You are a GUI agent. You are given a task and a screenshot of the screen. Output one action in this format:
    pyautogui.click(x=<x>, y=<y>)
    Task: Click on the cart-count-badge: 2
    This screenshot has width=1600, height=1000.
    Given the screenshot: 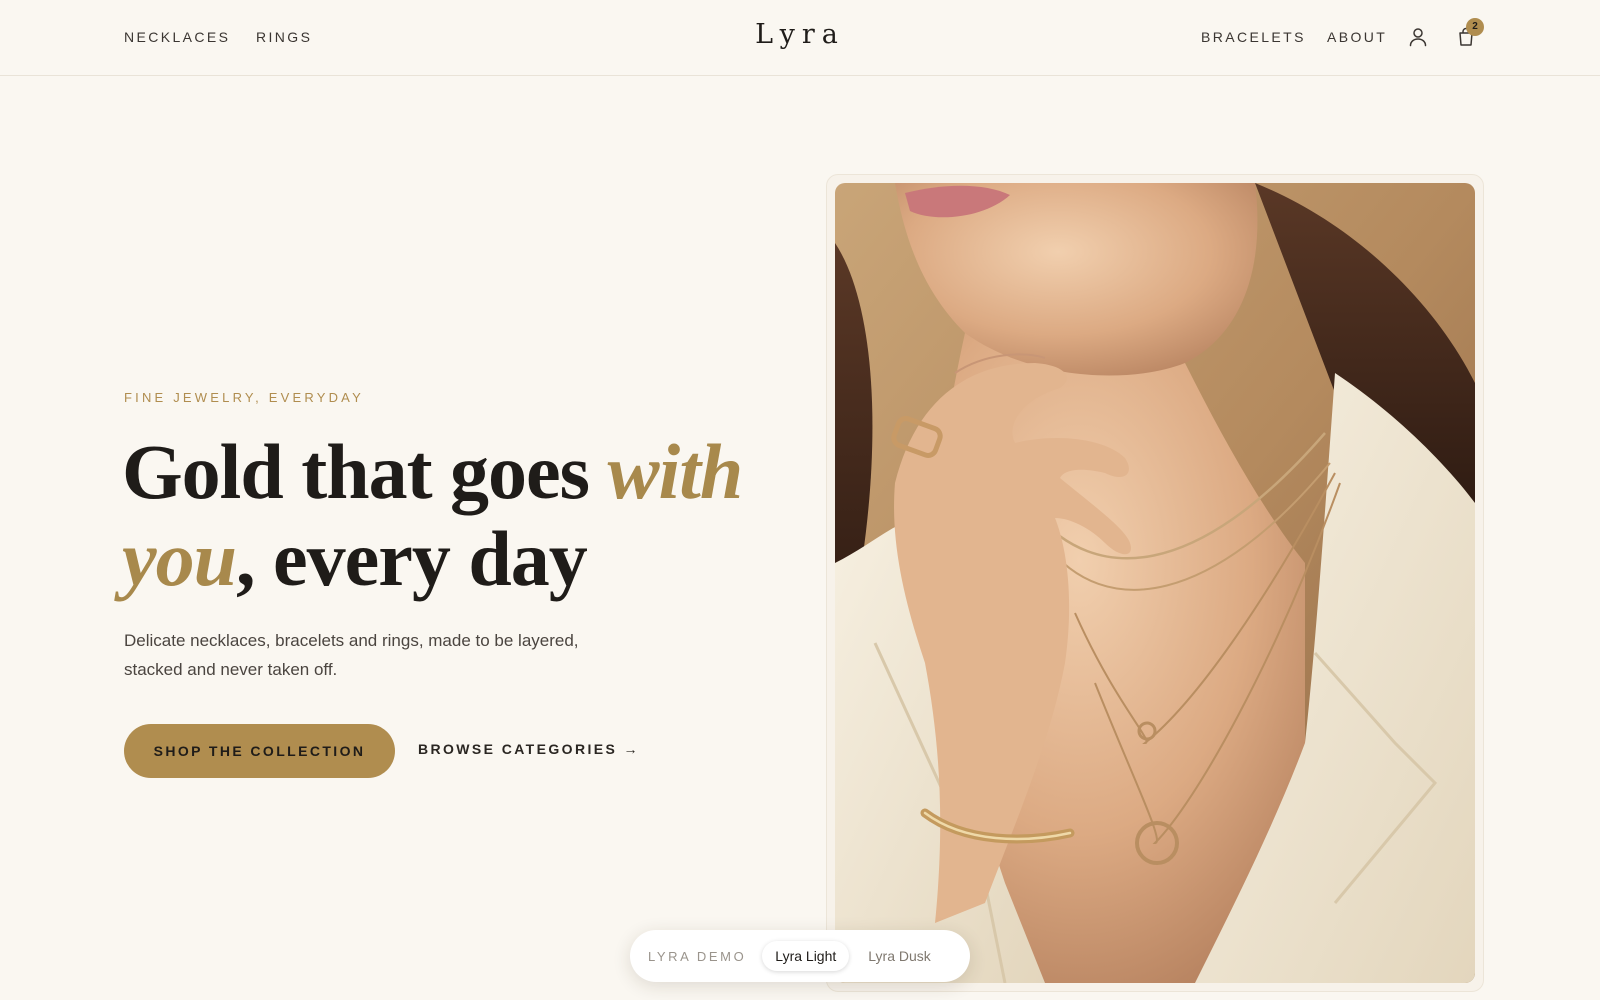 What is the action you would take?
    pyautogui.click(x=1475, y=27)
    